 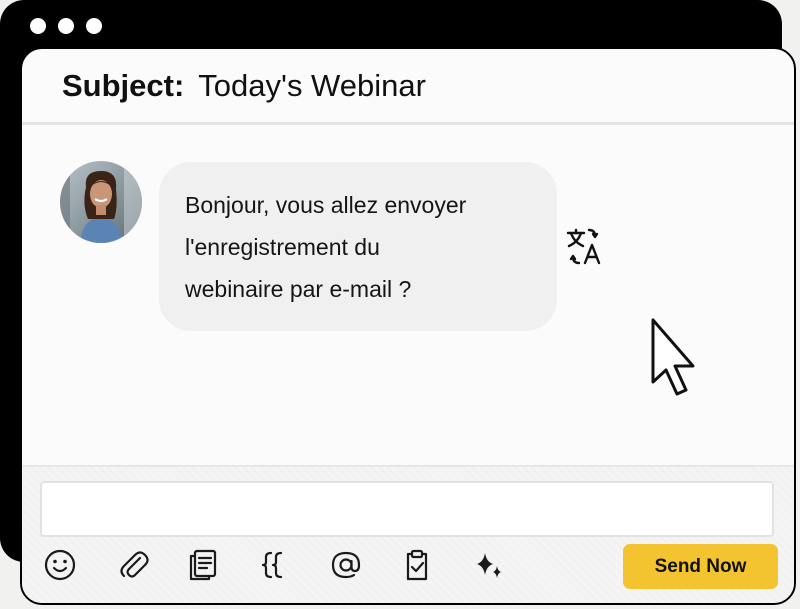 I want to click on document-icon, so click(x=203, y=565).